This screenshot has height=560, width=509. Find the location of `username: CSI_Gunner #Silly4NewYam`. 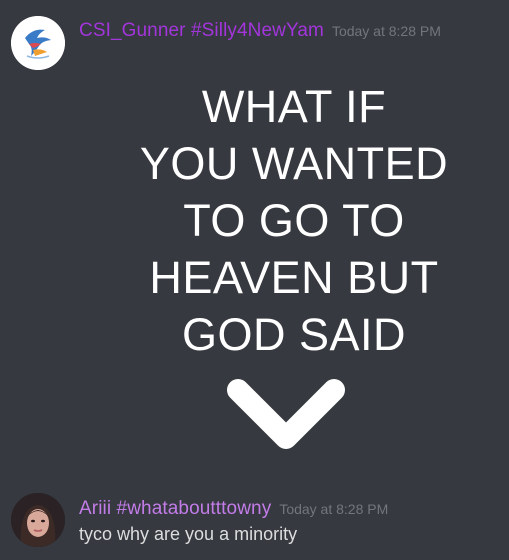

username: CSI_Gunner #Silly4NewYam is located at coordinates (201, 30).